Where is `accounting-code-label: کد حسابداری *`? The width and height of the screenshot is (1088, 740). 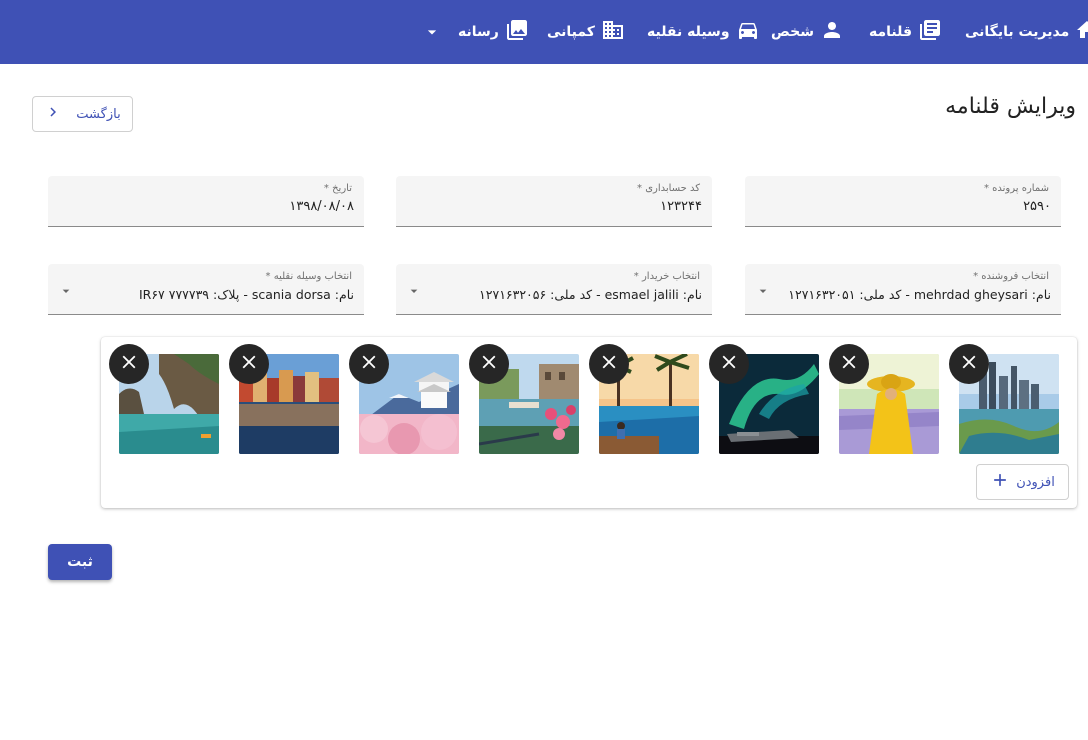
accounting-code-label: کد حسابداری * is located at coordinates (668, 188).